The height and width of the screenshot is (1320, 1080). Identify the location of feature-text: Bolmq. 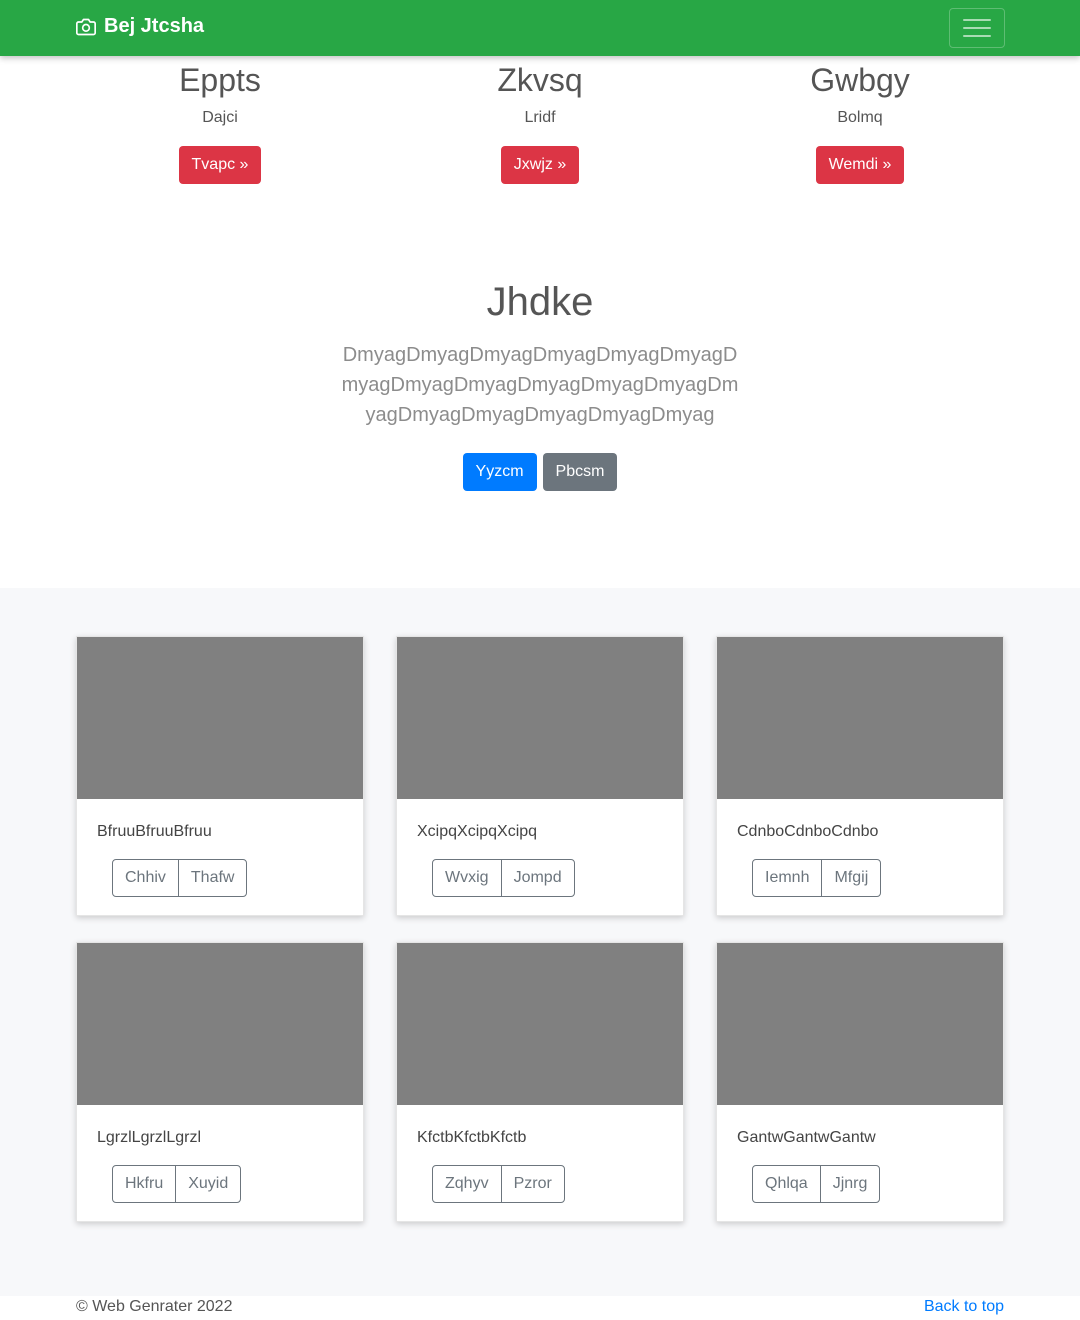
(860, 117).